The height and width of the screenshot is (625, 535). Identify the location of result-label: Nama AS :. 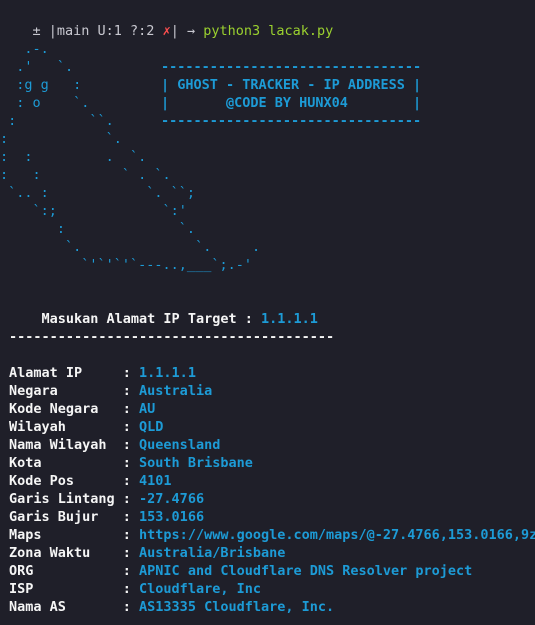
(74, 607).